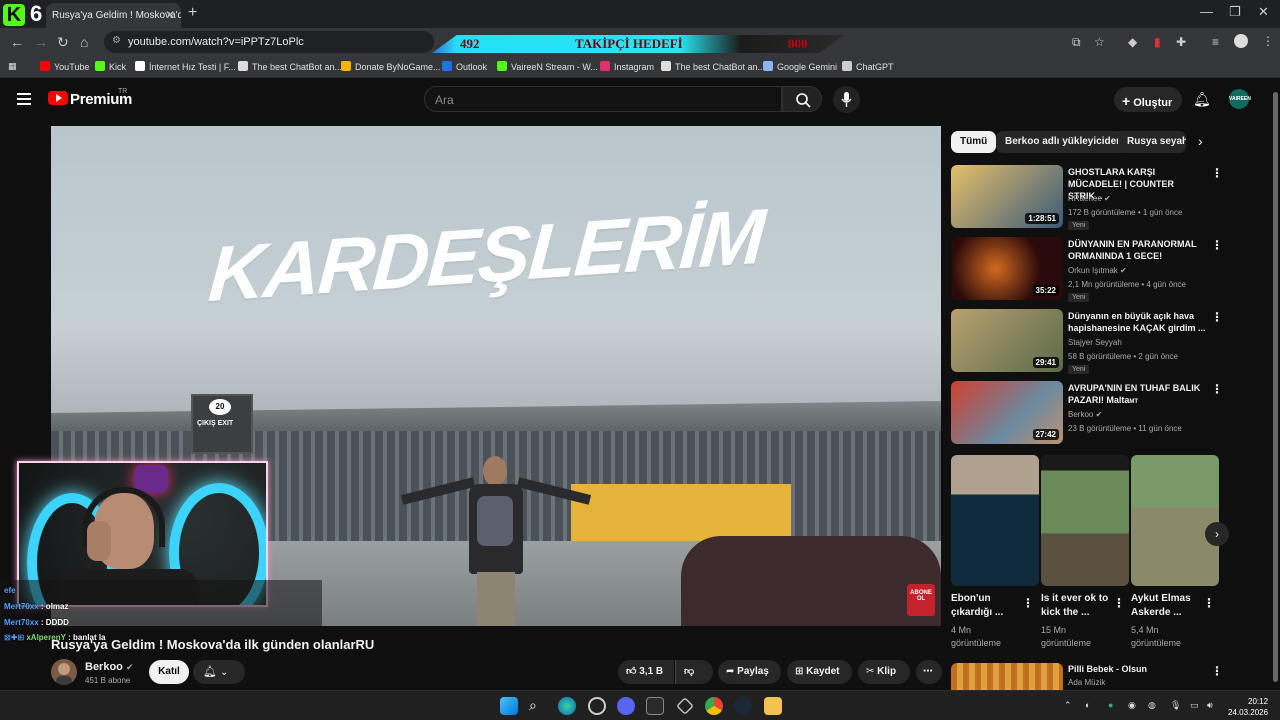  I want to click on clip-button: ✂ Klip, so click(884, 672).